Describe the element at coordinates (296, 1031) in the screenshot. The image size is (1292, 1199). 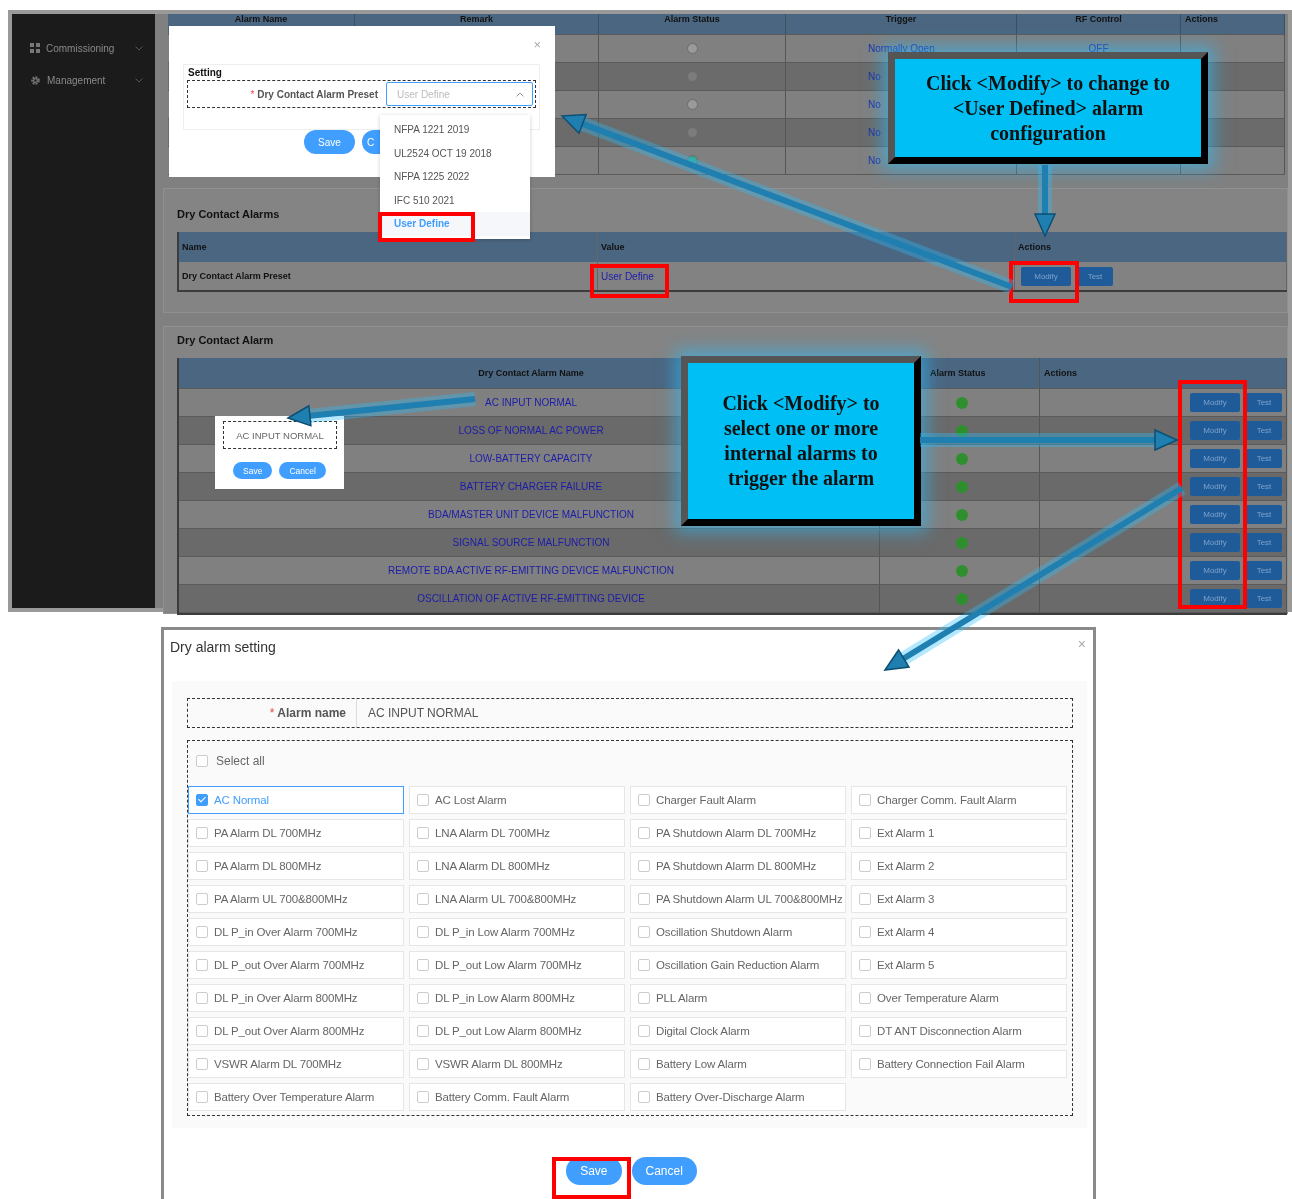
I see `checkbox-option: DL P_out Over Alarm 800MHz` at that location.